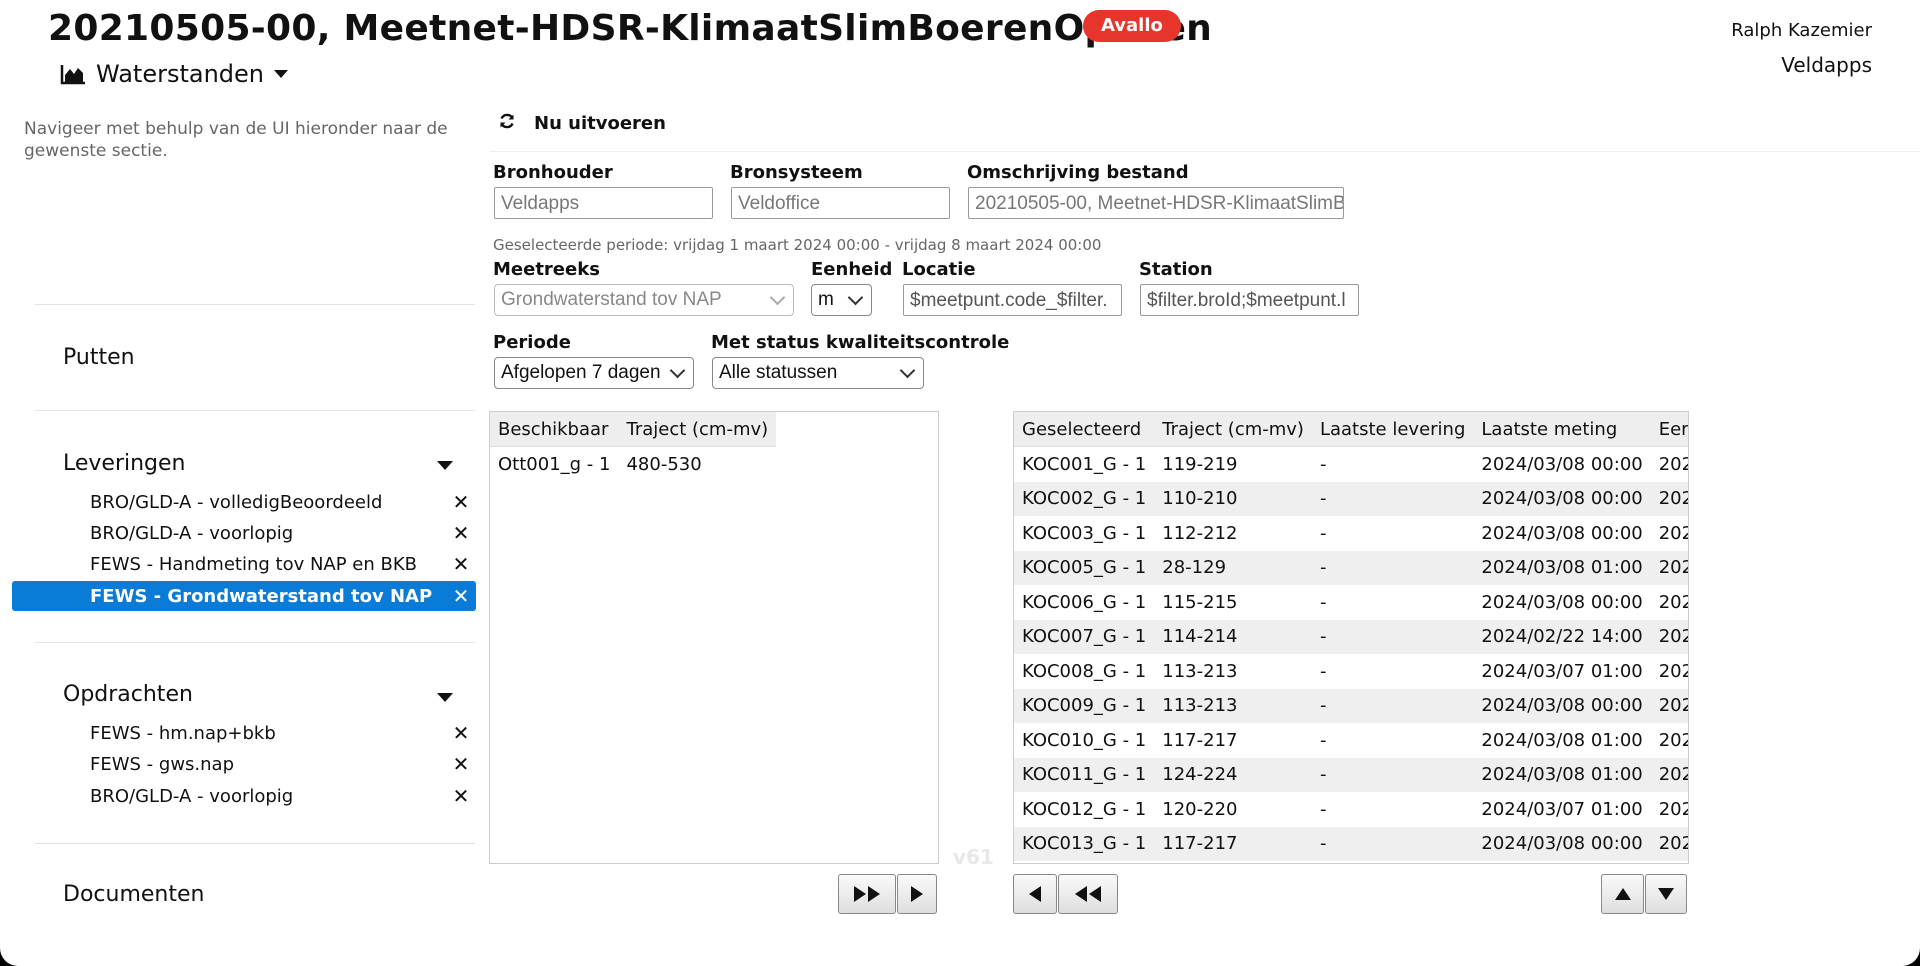 The height and width of the screenshot is (966, 1920). I want to click on table-cell: KOC013_G - 1, so click(1084, 843).